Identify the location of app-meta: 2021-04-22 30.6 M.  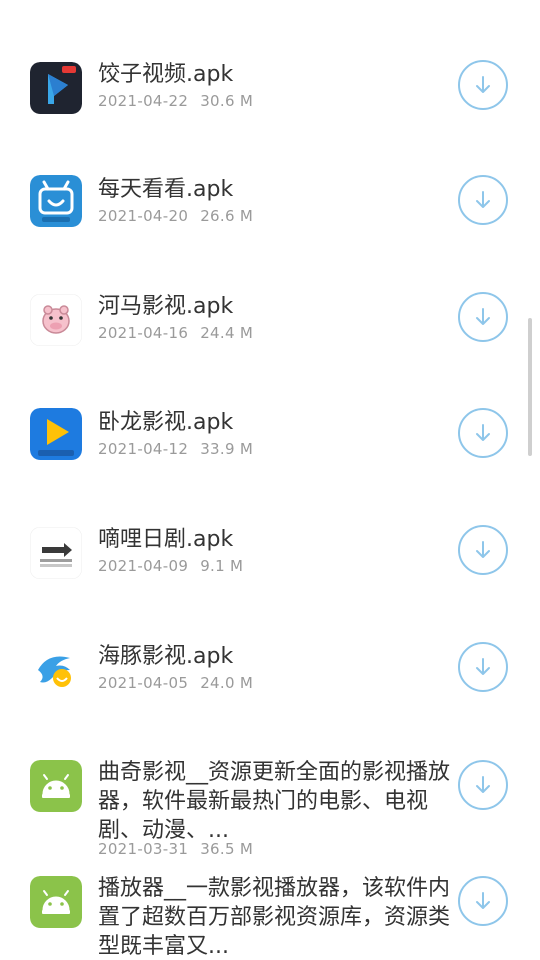
(175, 101).